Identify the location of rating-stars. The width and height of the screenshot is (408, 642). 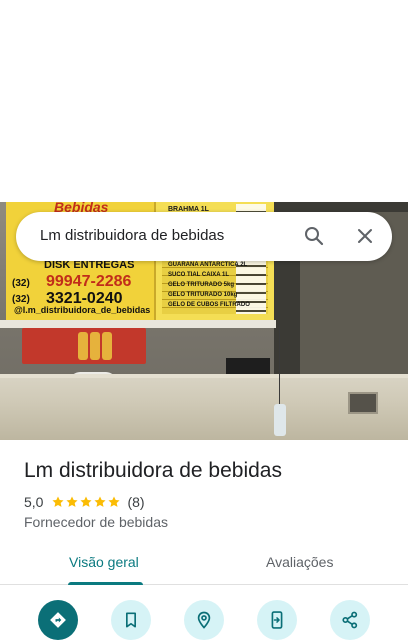
(86, 502).